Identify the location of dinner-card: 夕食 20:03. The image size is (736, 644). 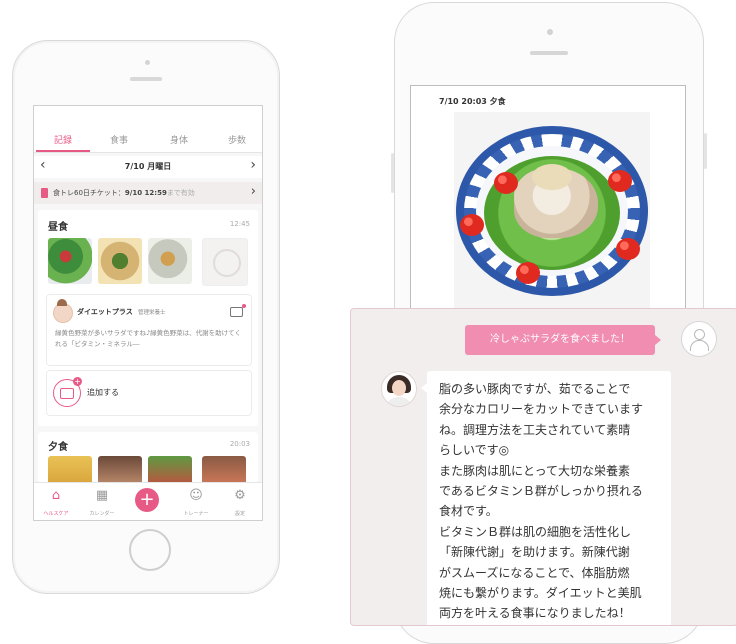
(148, 457).